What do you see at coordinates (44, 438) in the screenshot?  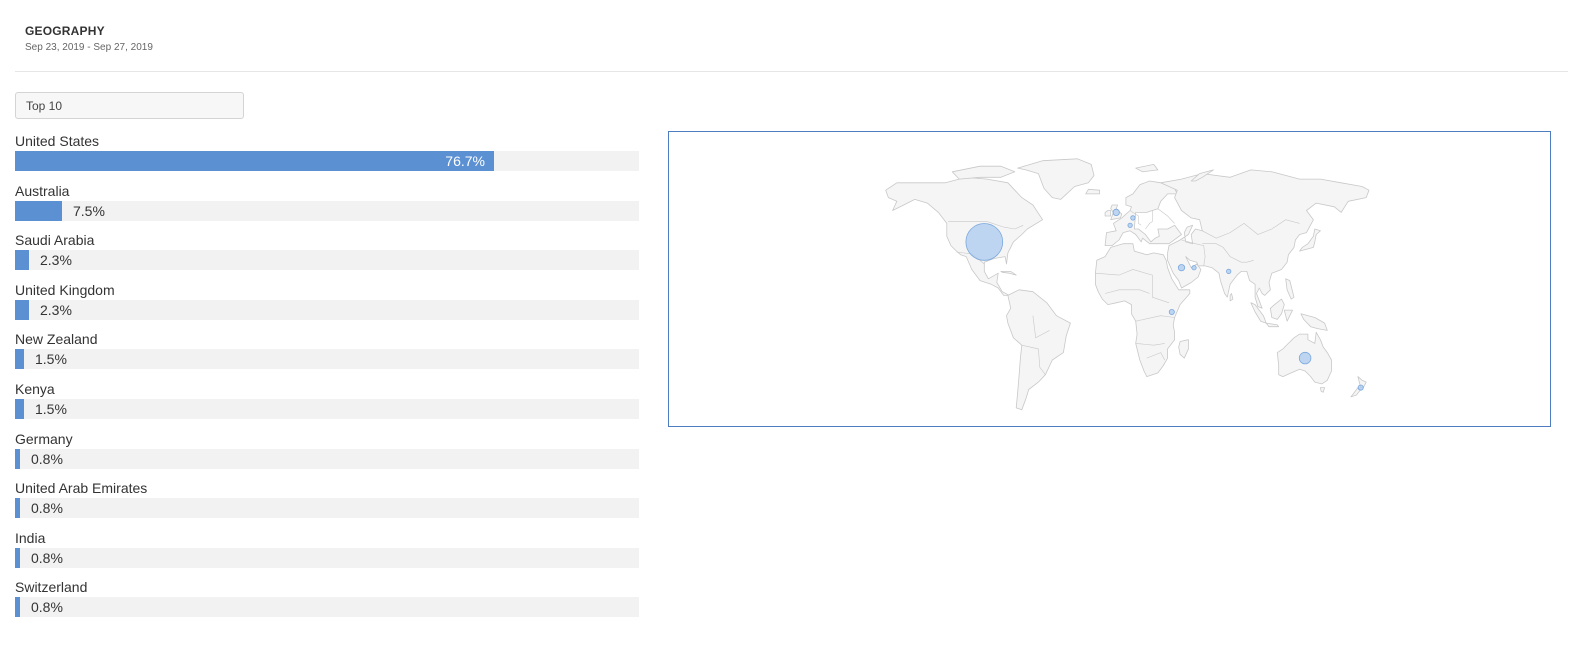 I see `country-name: Germany` at bounding box center [44, 438].